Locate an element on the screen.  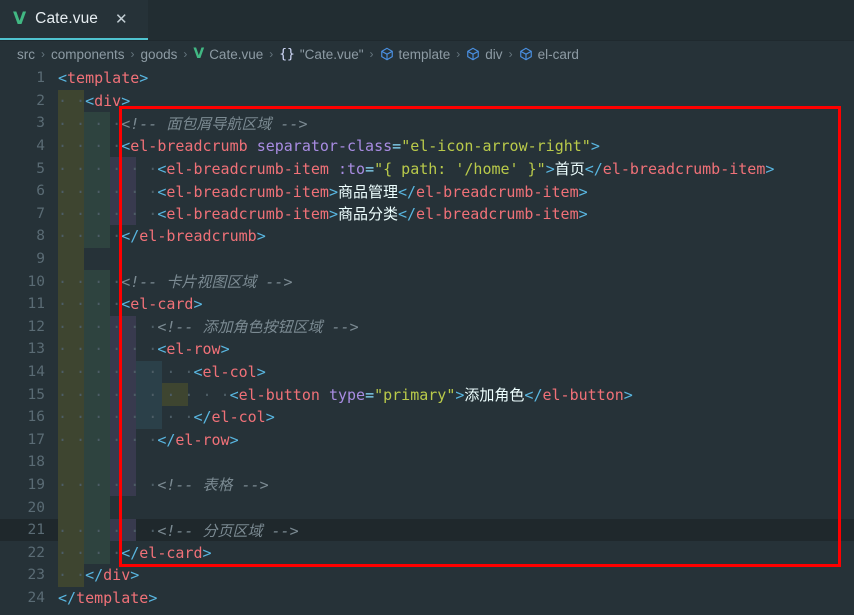
breadcrumb-item-div: div is located at coordinates (484, 54).